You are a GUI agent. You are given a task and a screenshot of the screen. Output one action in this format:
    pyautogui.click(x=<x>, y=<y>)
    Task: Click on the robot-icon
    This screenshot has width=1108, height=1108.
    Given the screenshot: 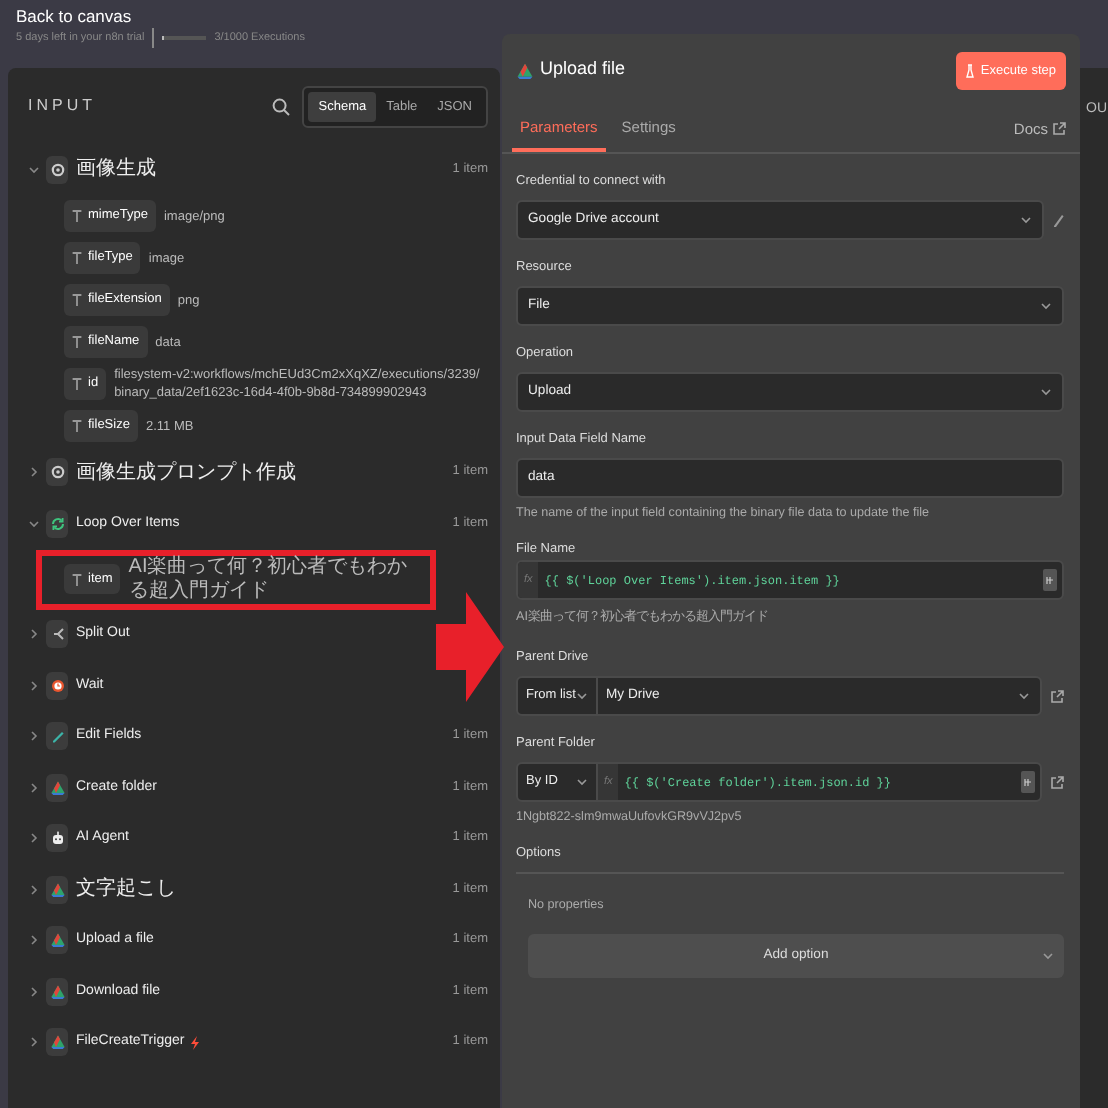 What is the action you would take?
    pyautogui.click(x=57, y=838)
    